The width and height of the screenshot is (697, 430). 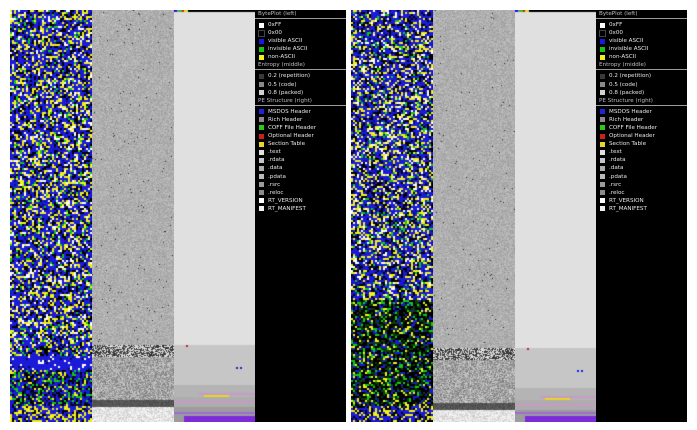 I want to click on legend-item: Rich Header, so click(x=641, y=120).